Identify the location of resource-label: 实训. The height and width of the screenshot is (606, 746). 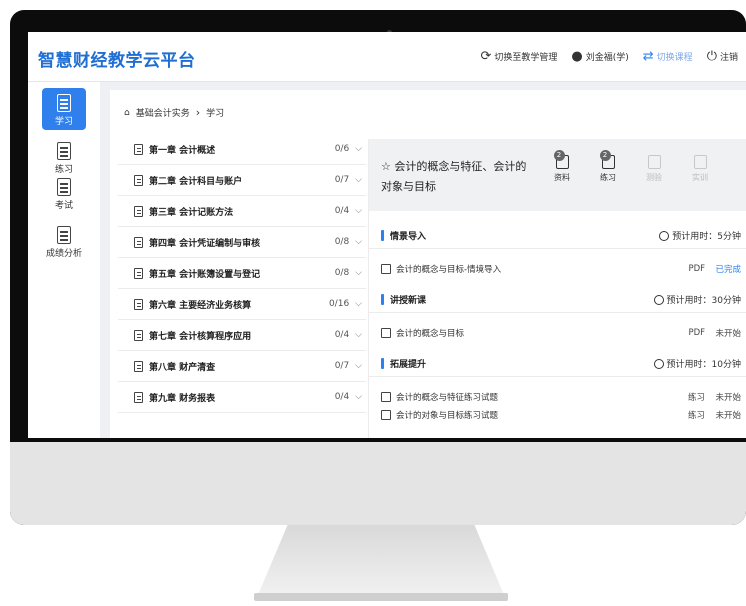
(700, 177).